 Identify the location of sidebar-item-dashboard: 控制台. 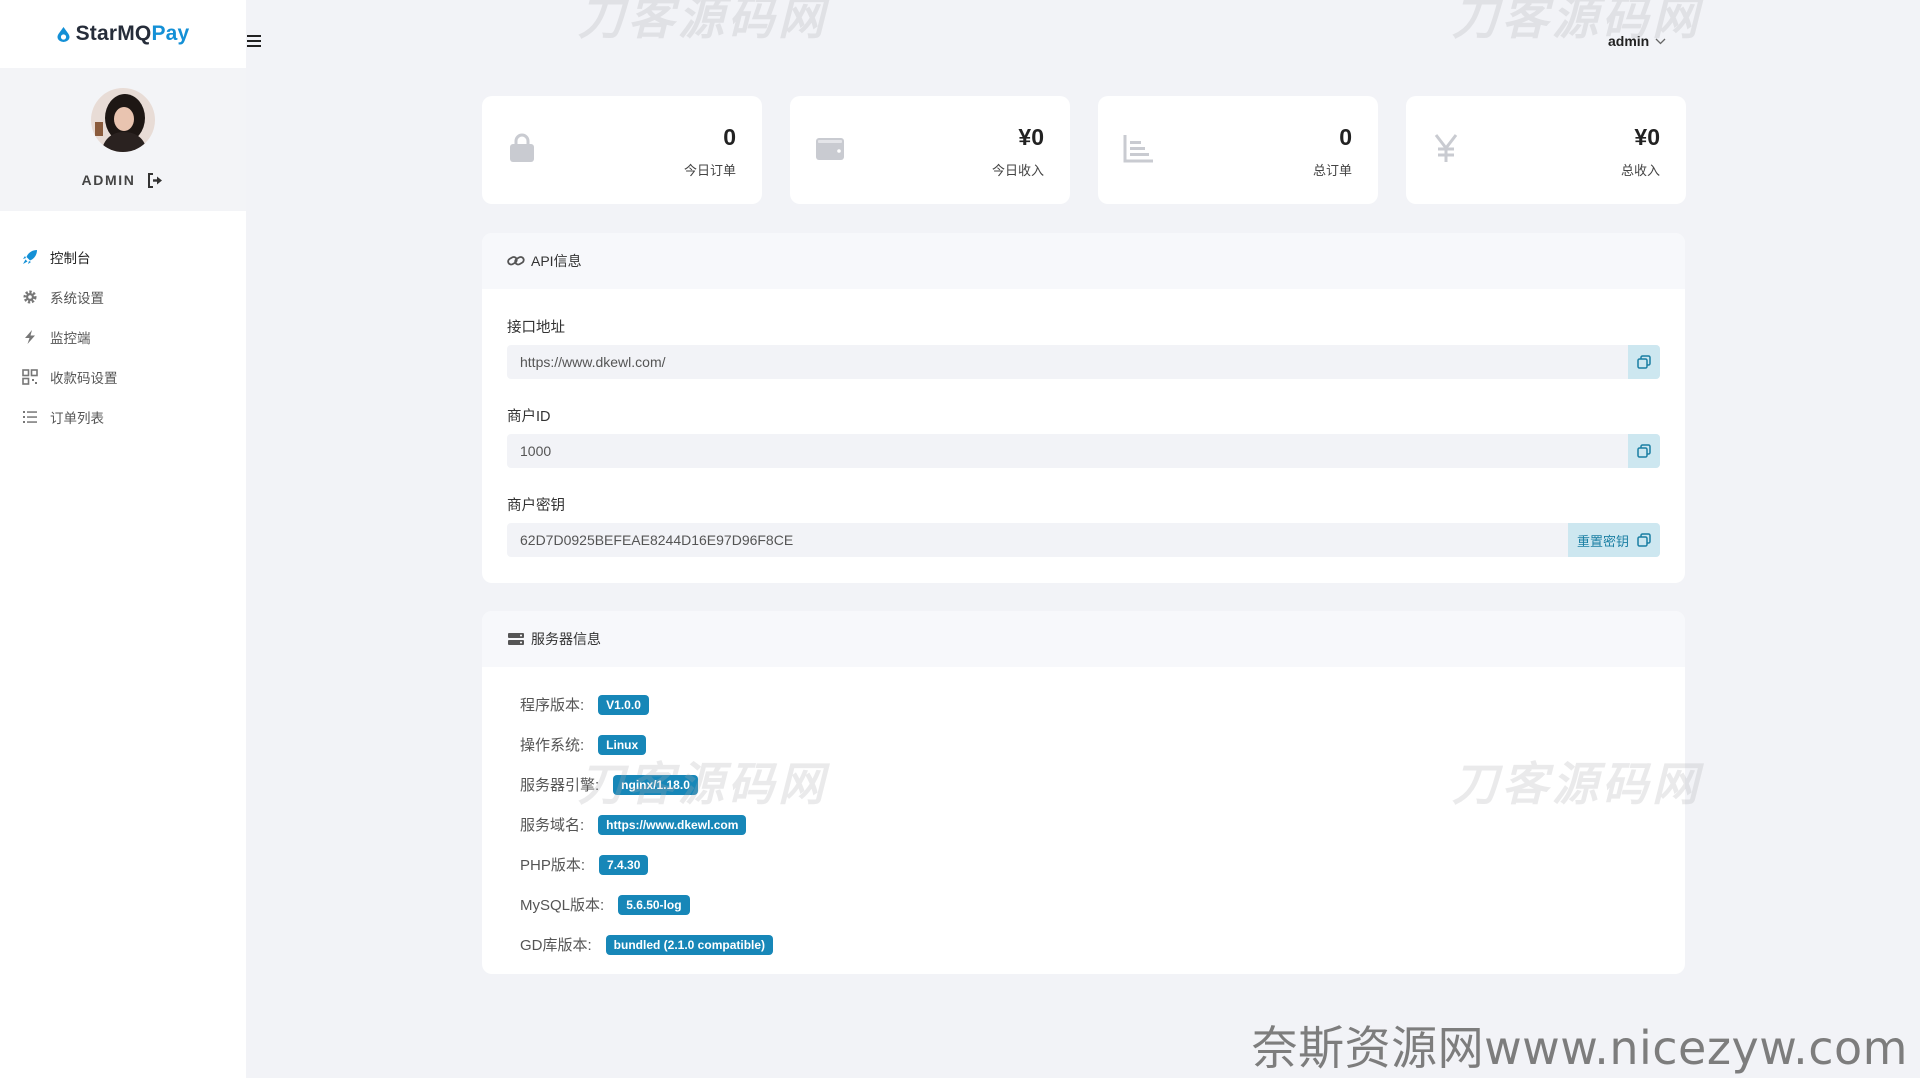
(123, 257).